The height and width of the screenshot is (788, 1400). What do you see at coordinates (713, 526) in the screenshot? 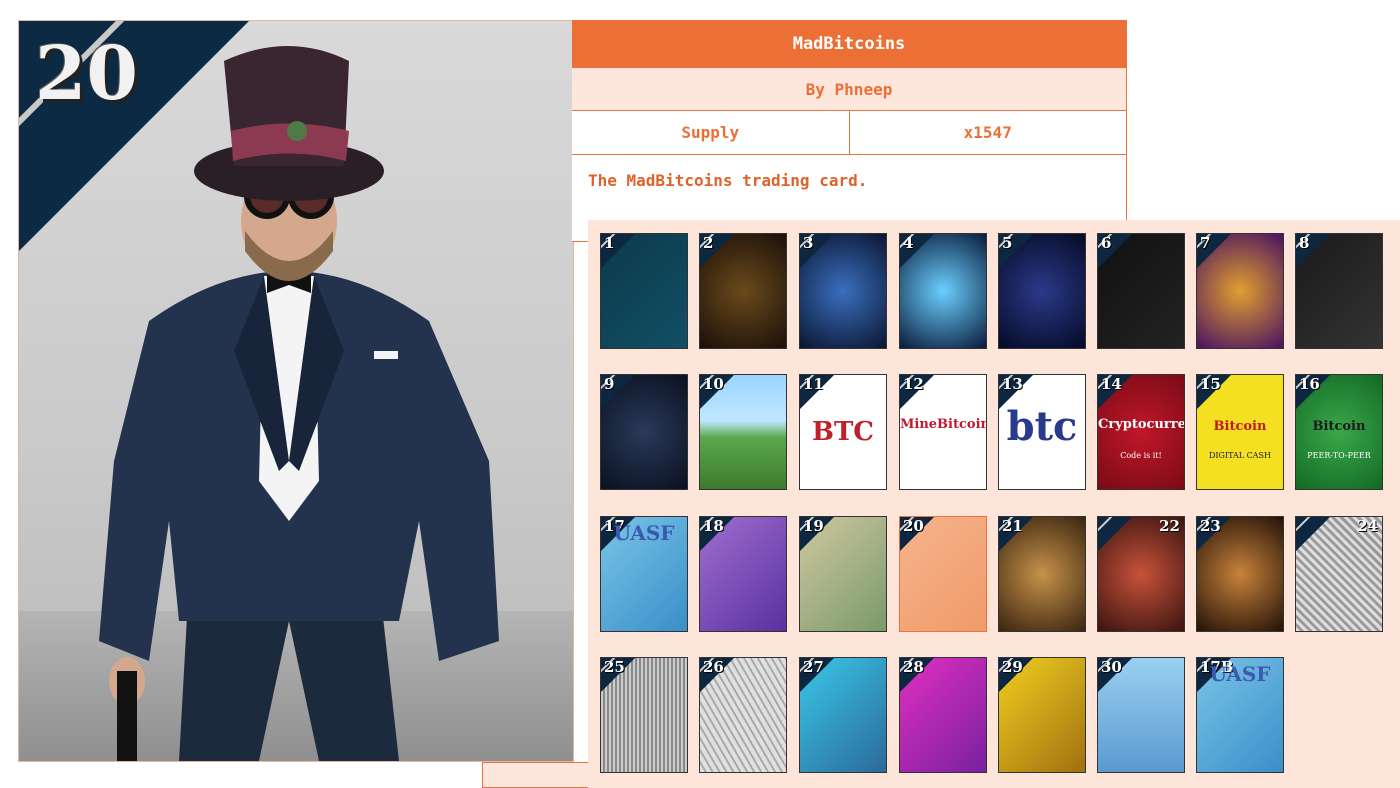
I see `card-number: 18` at bounding box center [713, 526].